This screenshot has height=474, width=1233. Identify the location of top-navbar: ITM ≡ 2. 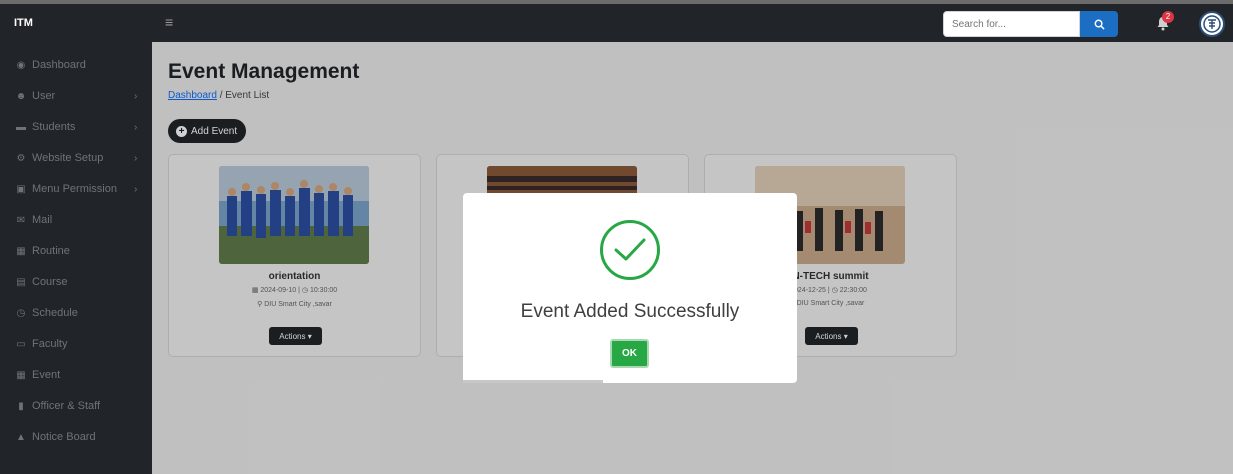
(616, 21).